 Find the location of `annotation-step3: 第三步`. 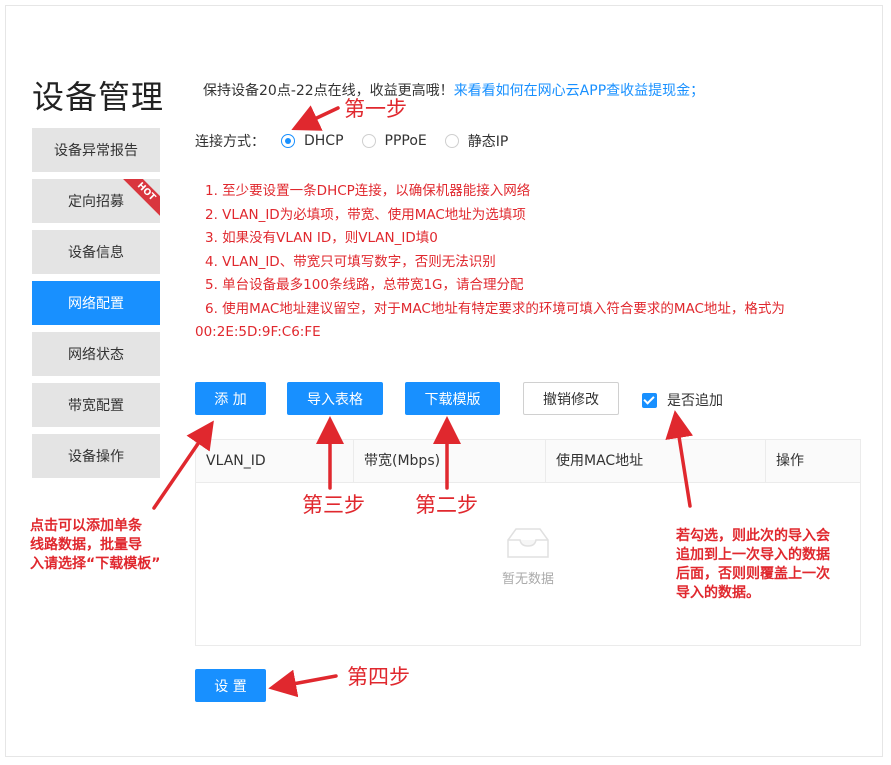

annotation-step3: 第三步 is located at coordinates (333, 505).